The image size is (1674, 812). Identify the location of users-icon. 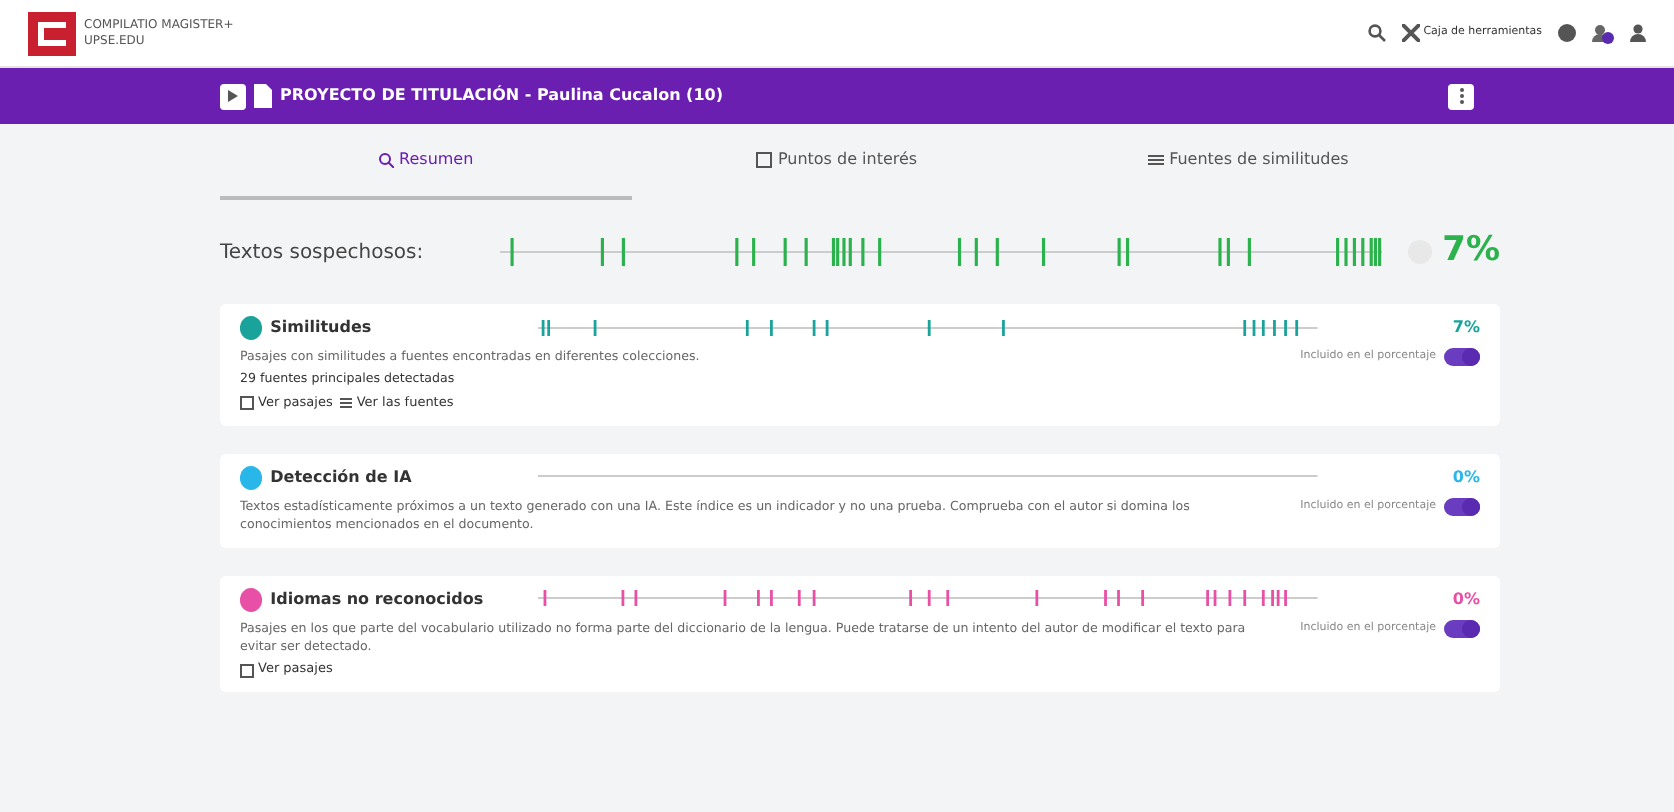
(1603, 33).